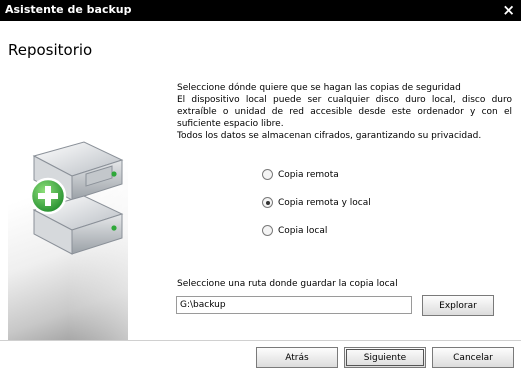 Image resolution: width=521 pixels, height=374 pixels. What do you see at coordinates (324, 203) in the screenshot?
I see `radio-label: Copia remota y local` at bounding box center [324, 203].